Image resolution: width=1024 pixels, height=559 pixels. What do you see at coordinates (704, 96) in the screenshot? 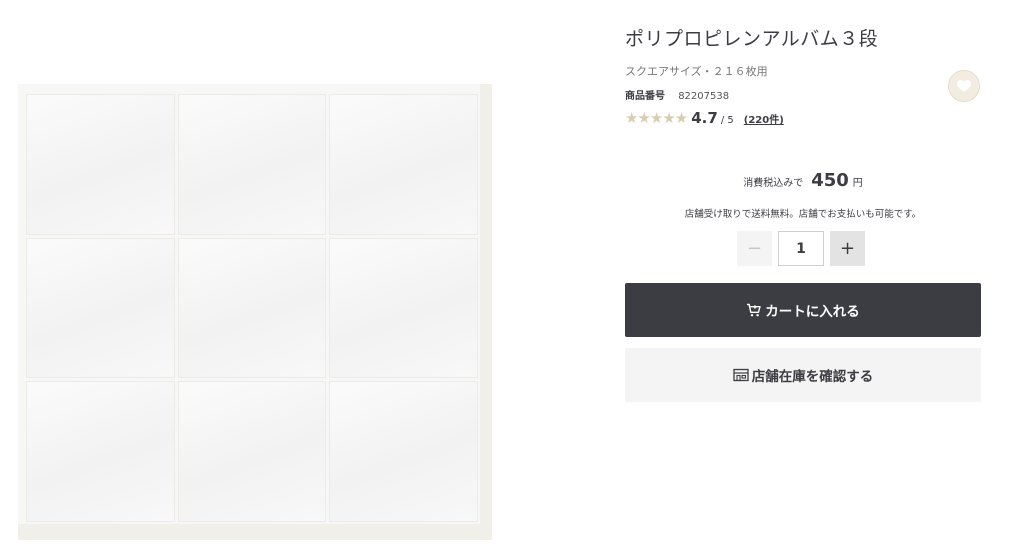
I see `sku-value: 82207538` at bounding box center [704, 96].